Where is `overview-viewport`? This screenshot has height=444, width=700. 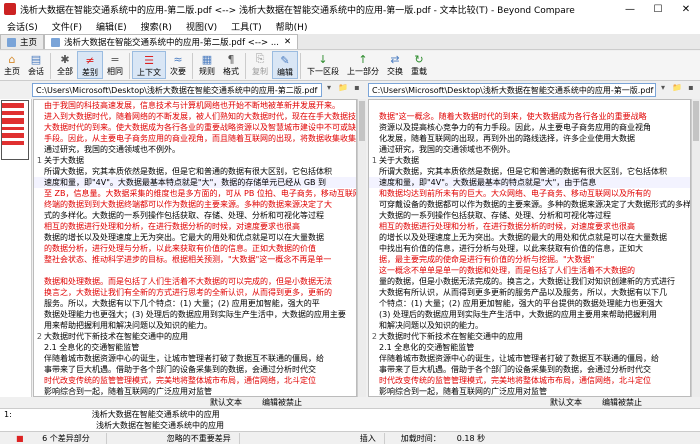 overview-viewport is located at coordinates (15, 130).